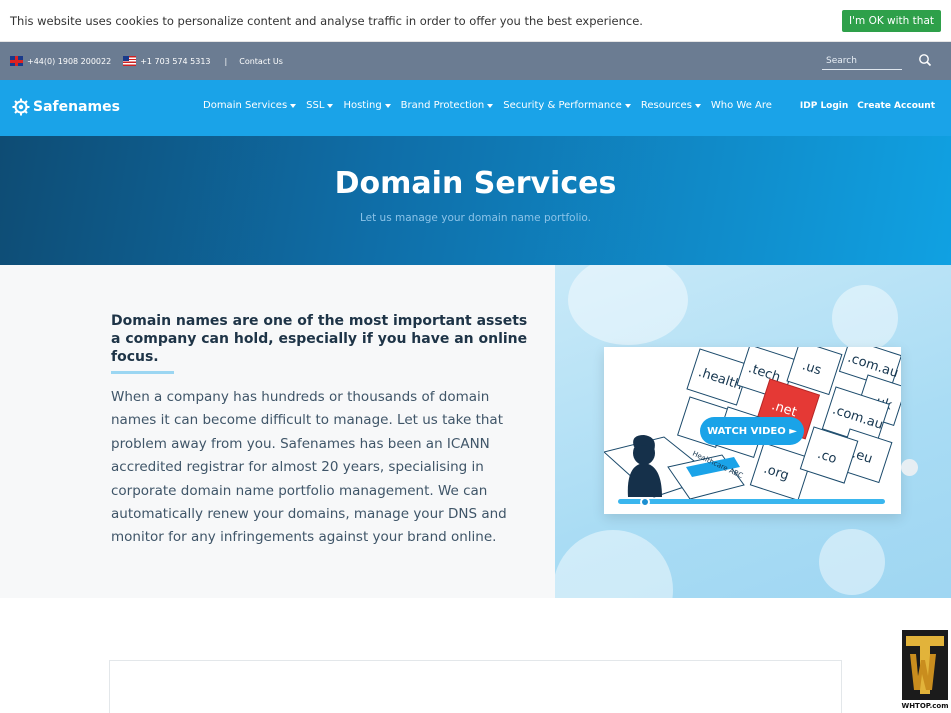  I want to click on nav-item-ssl: SSL, so click(320, 105).